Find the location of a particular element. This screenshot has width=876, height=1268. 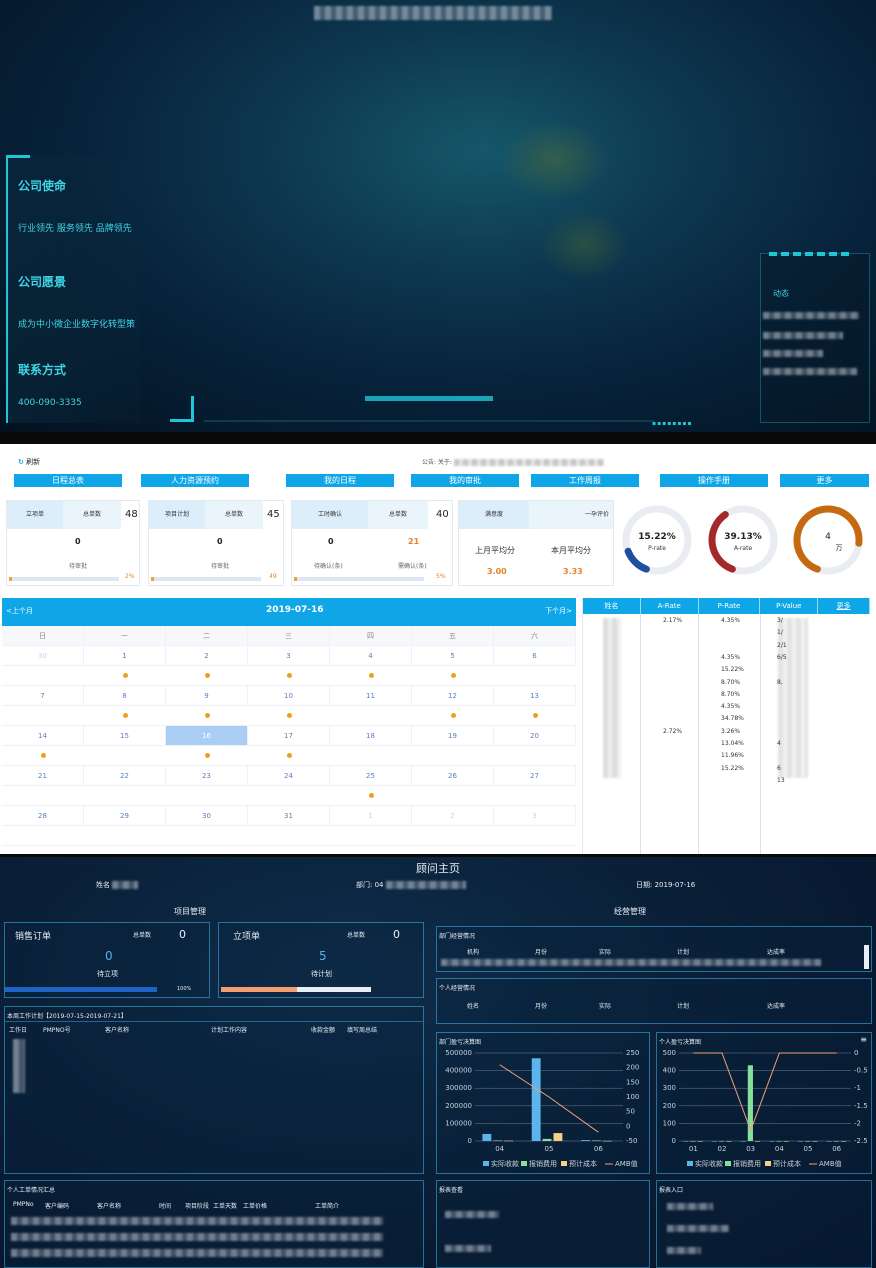

calendar-day: 28 is located at coordinates (43, 816).